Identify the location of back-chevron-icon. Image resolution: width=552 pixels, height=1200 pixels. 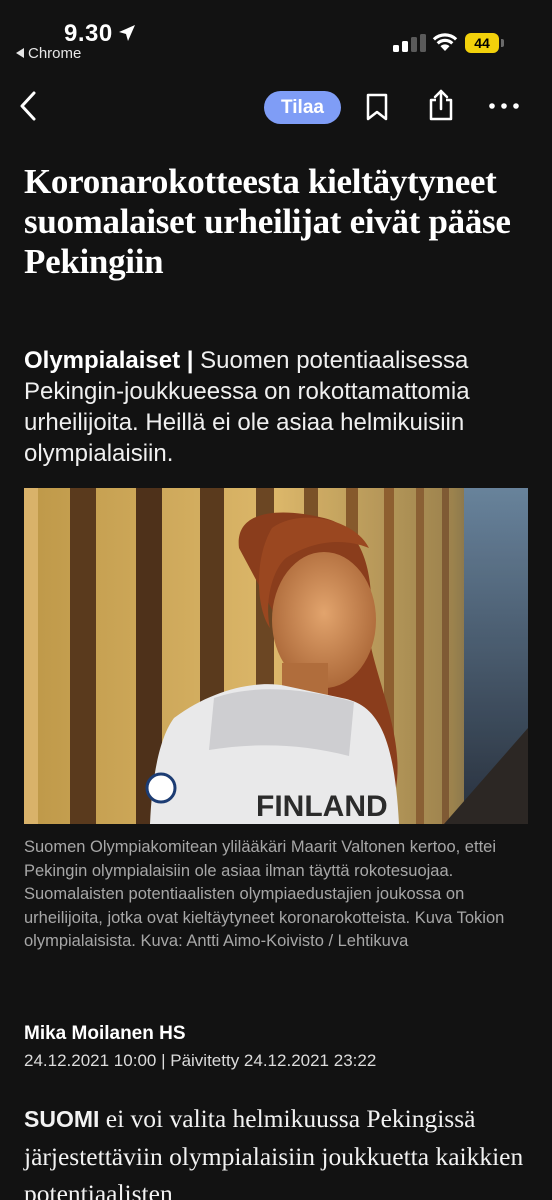
(29, 106).